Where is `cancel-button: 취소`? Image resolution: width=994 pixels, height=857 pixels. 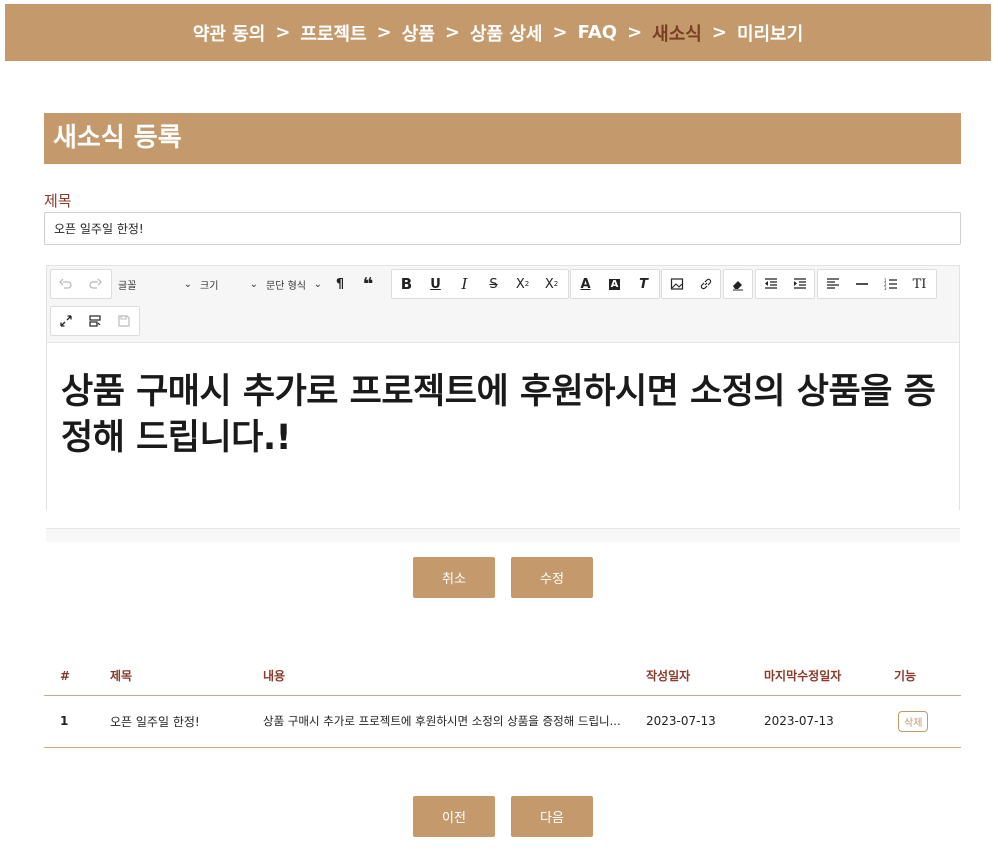
cancel-button: 취소 is located at coordinates (454, 577).